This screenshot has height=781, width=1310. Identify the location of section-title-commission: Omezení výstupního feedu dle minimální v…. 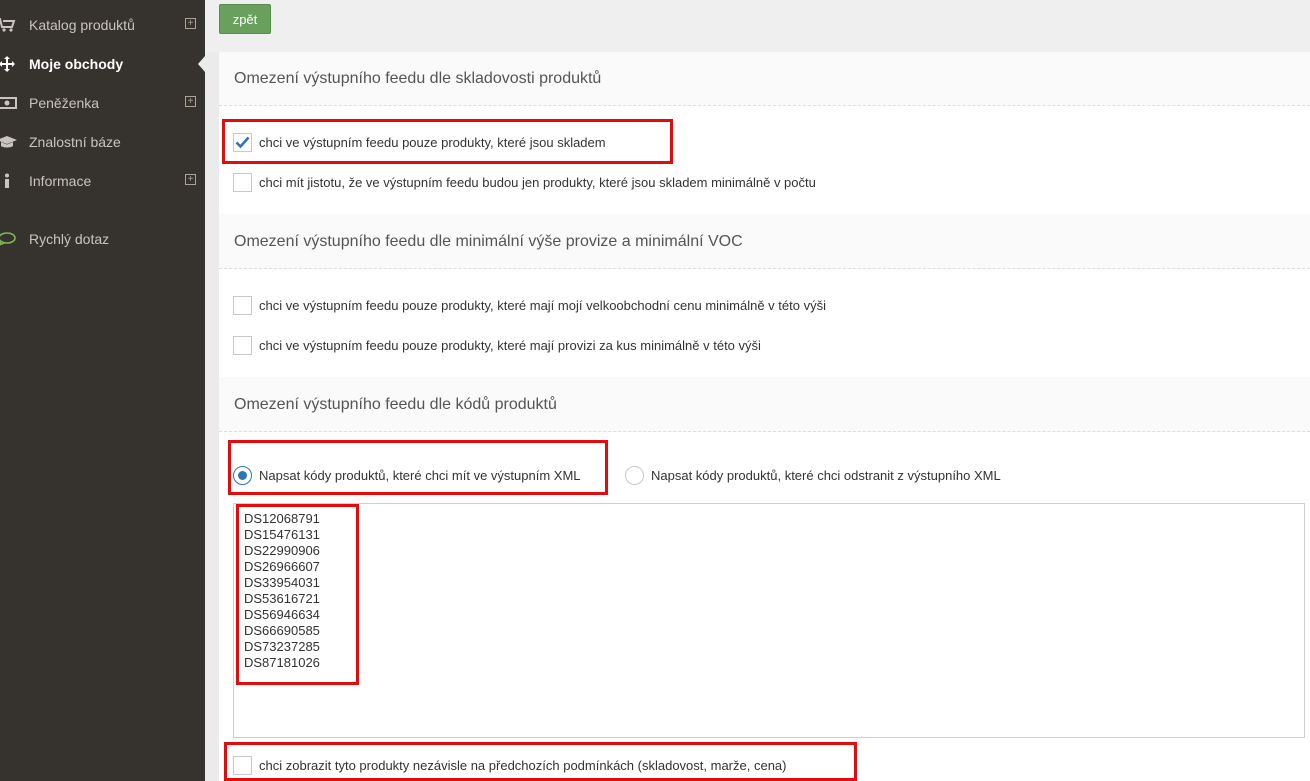
(488, 241).